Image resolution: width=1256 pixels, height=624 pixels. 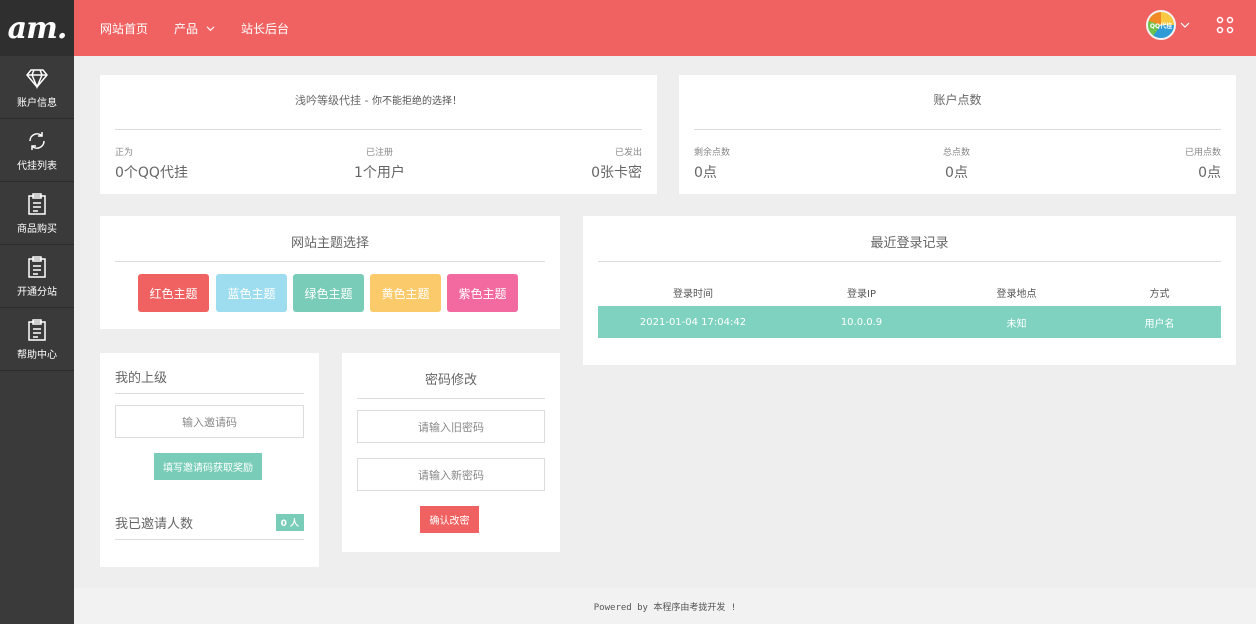 What do you see at coordinates (186, 28) in the screenshot?
I see `nav-label: 产品` at bounding box center [186, 28].